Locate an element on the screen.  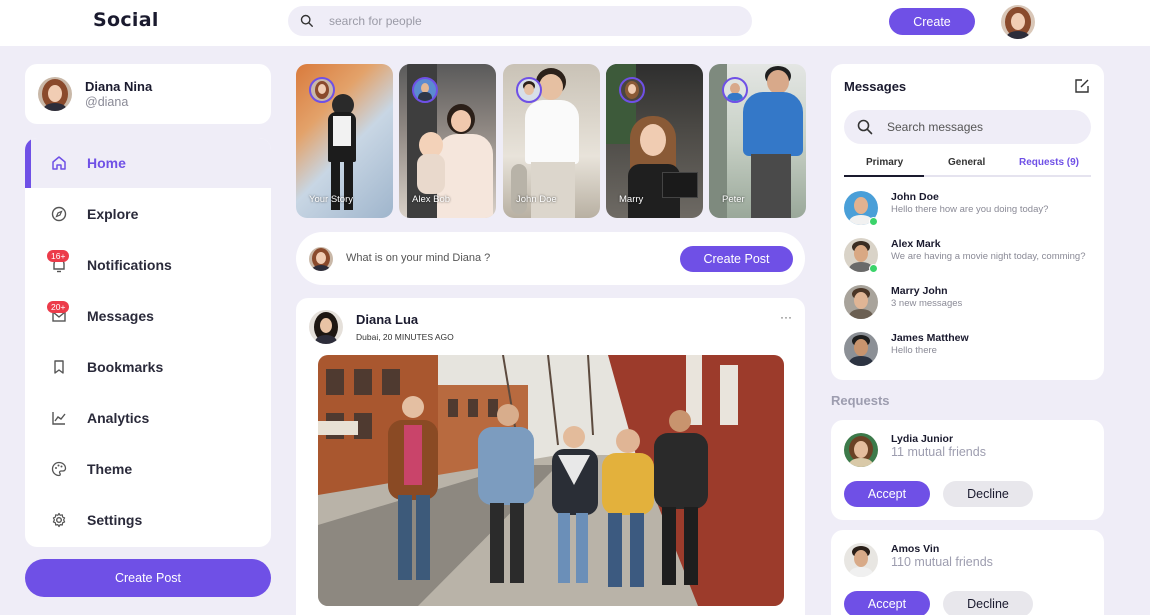
story-name: Peter is located at coordinates (733, 199).